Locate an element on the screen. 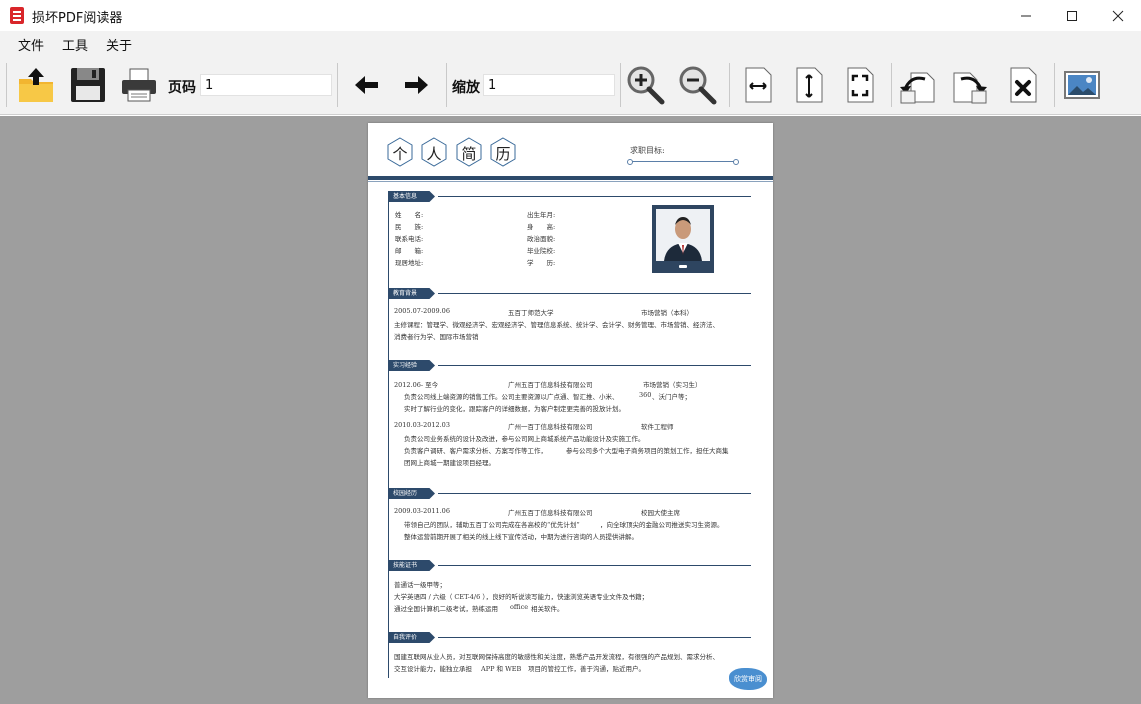 This screenshot has width=1141, height=704. open-folder-icon is located at coordinates (36, 85).